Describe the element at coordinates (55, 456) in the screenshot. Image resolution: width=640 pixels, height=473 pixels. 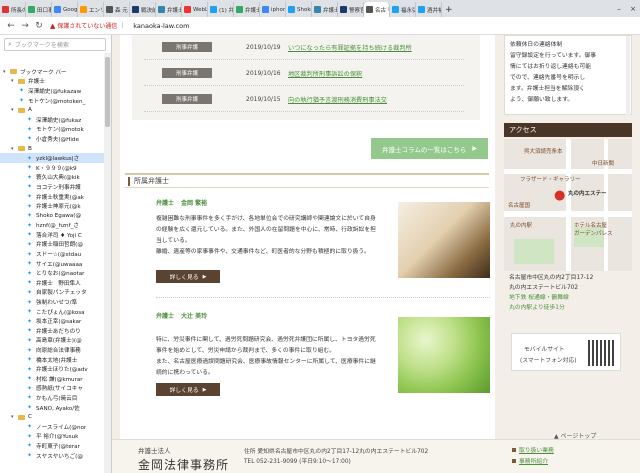
I see `bookmark-item: ✦ スヤスヤいちご(@` at that location.